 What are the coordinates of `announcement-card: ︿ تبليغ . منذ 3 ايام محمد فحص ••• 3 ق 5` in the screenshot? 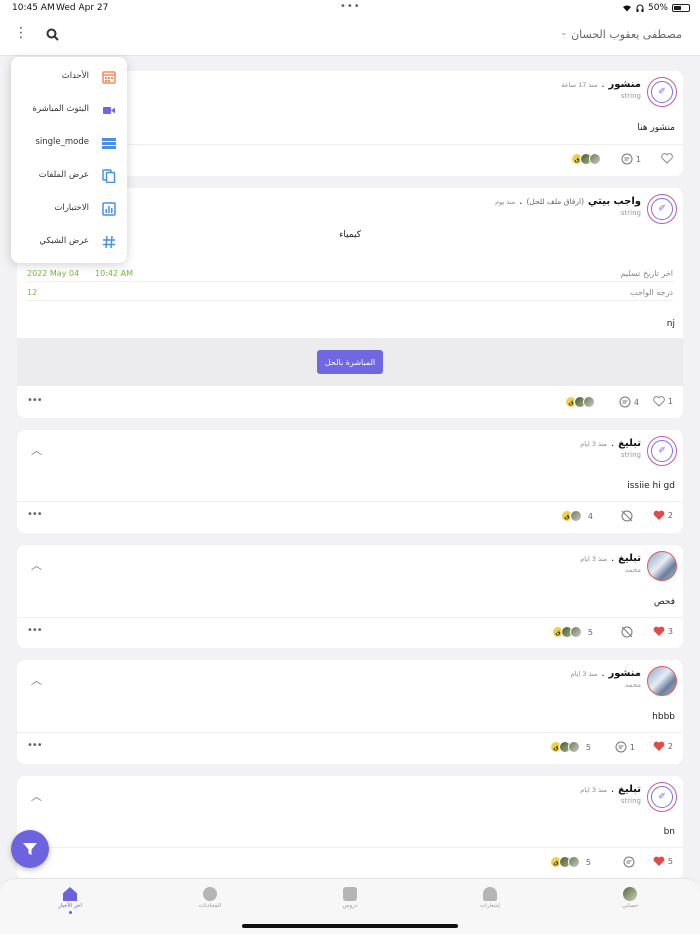 It's located at (350, 596).